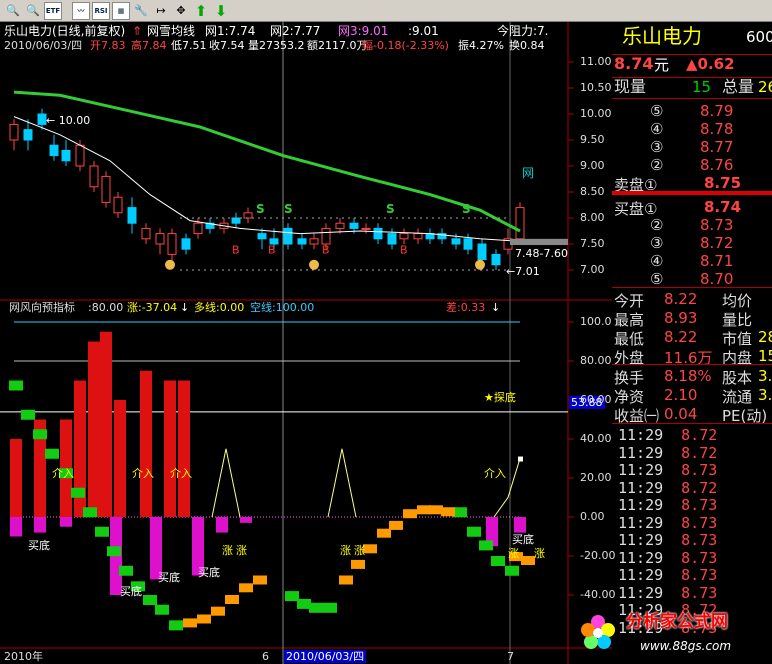 This screenshot has width=772, height=664. Describe the element at coordinates (541, 253) in the screenshot. I see `range-label: 7.48-7.60` at that location.